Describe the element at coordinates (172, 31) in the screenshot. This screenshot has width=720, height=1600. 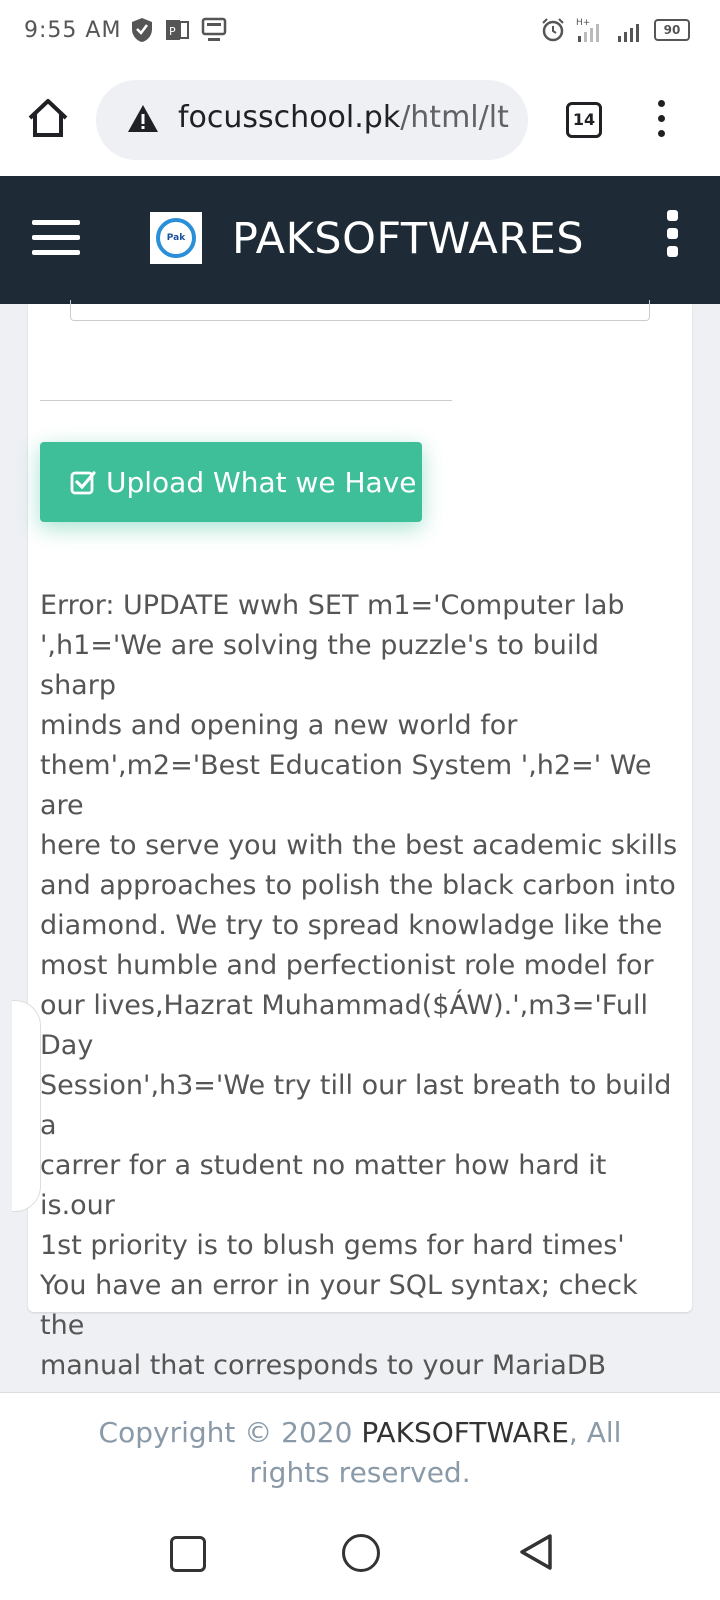
I see `svg-text: P` at that location.